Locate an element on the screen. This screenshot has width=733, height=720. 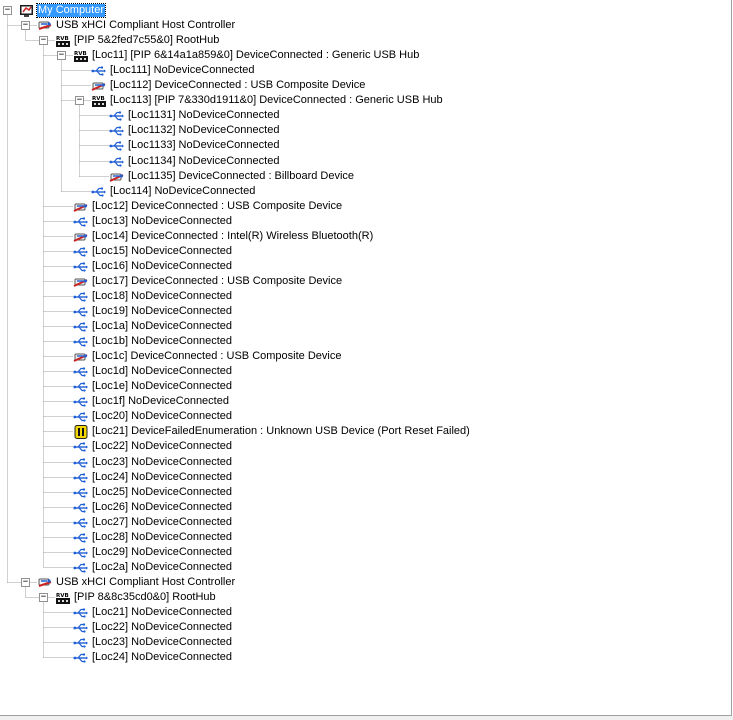
tree-node: [Loc1b] NoDeviceConnected is located at coordinates (153, 341).